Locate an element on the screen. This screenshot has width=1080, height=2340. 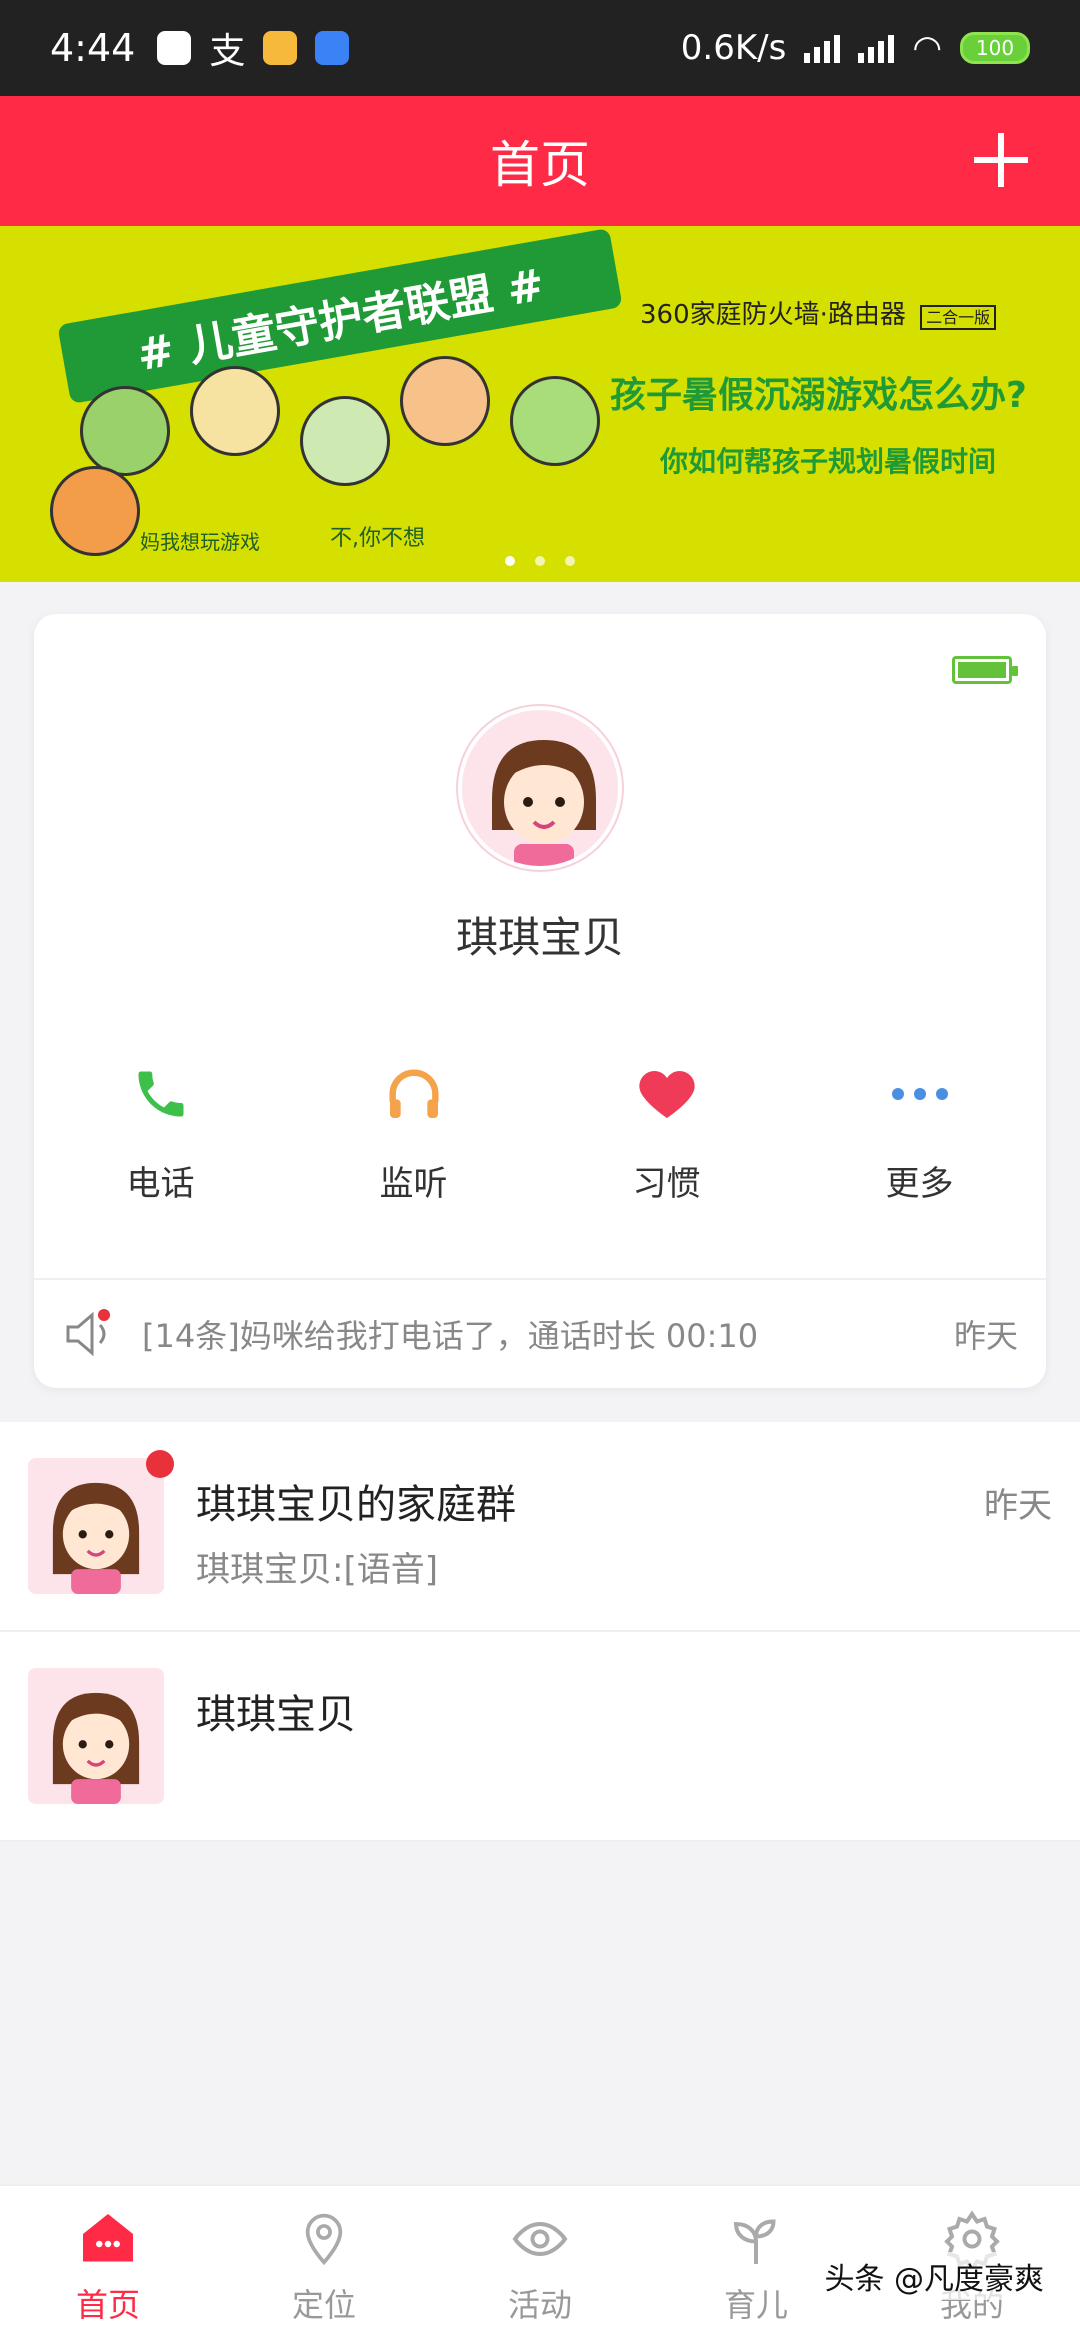
status-right: 0.6K/s ◠ 100 is located at coordinates (855, 48).